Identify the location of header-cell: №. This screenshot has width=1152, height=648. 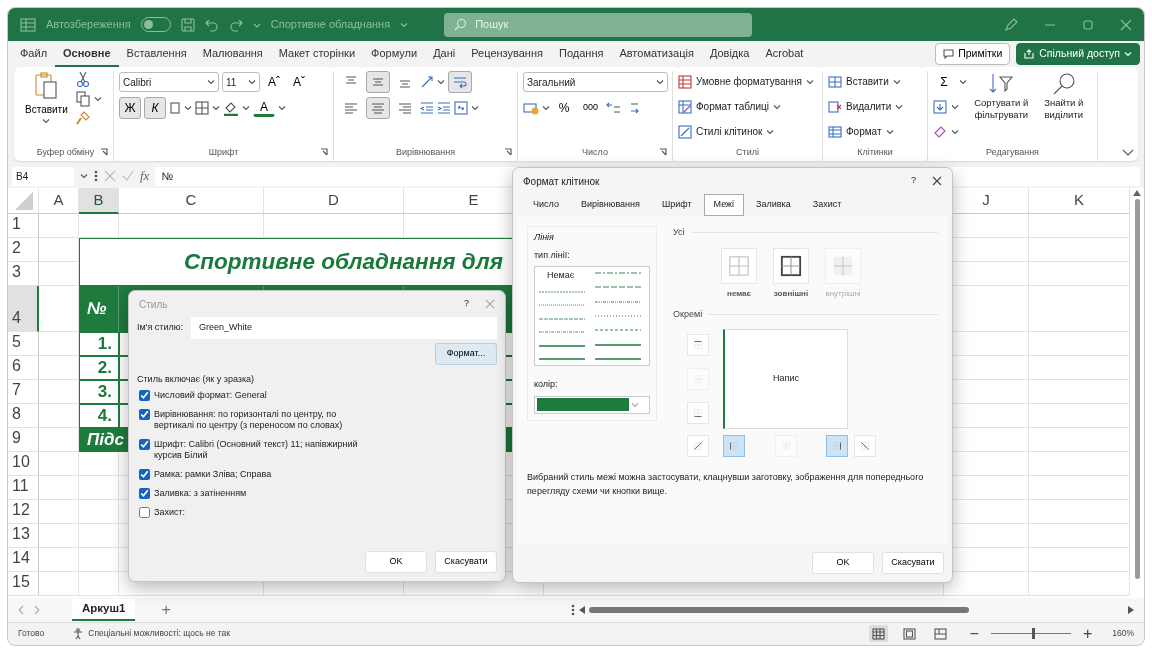
(99, 309).